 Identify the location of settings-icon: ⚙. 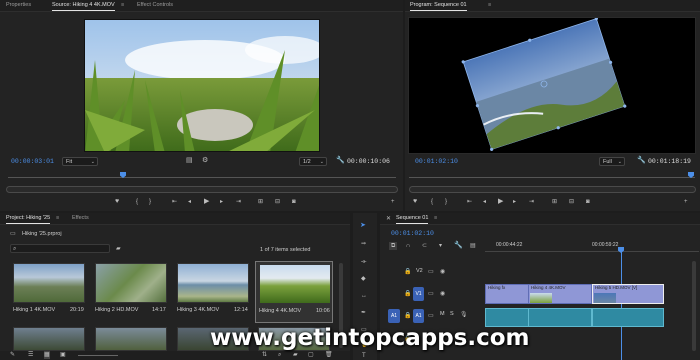
(205, 161).